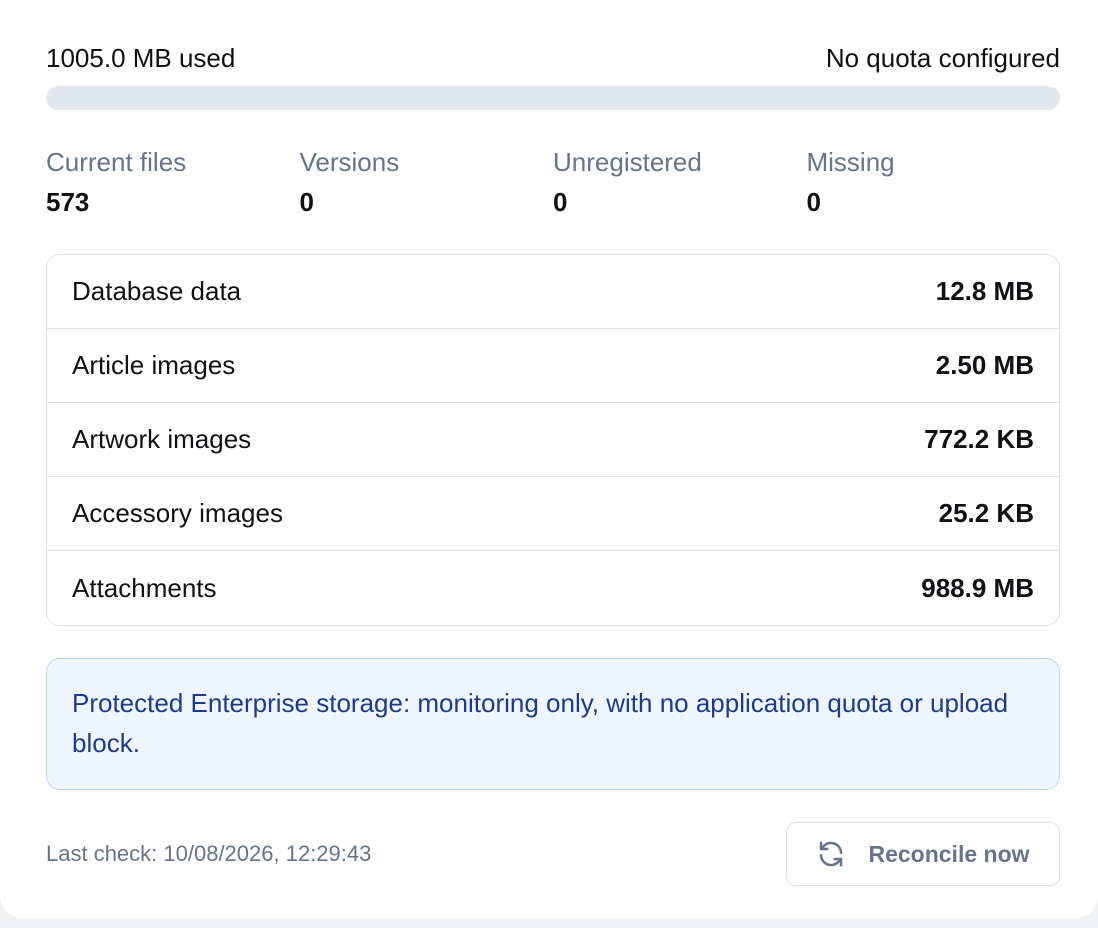 The image size is (1098, 928). What do you see at coordinates (942, 58) in the screenshot?
I see `quota-label: No quota configured` at bounding box center [942, 58].